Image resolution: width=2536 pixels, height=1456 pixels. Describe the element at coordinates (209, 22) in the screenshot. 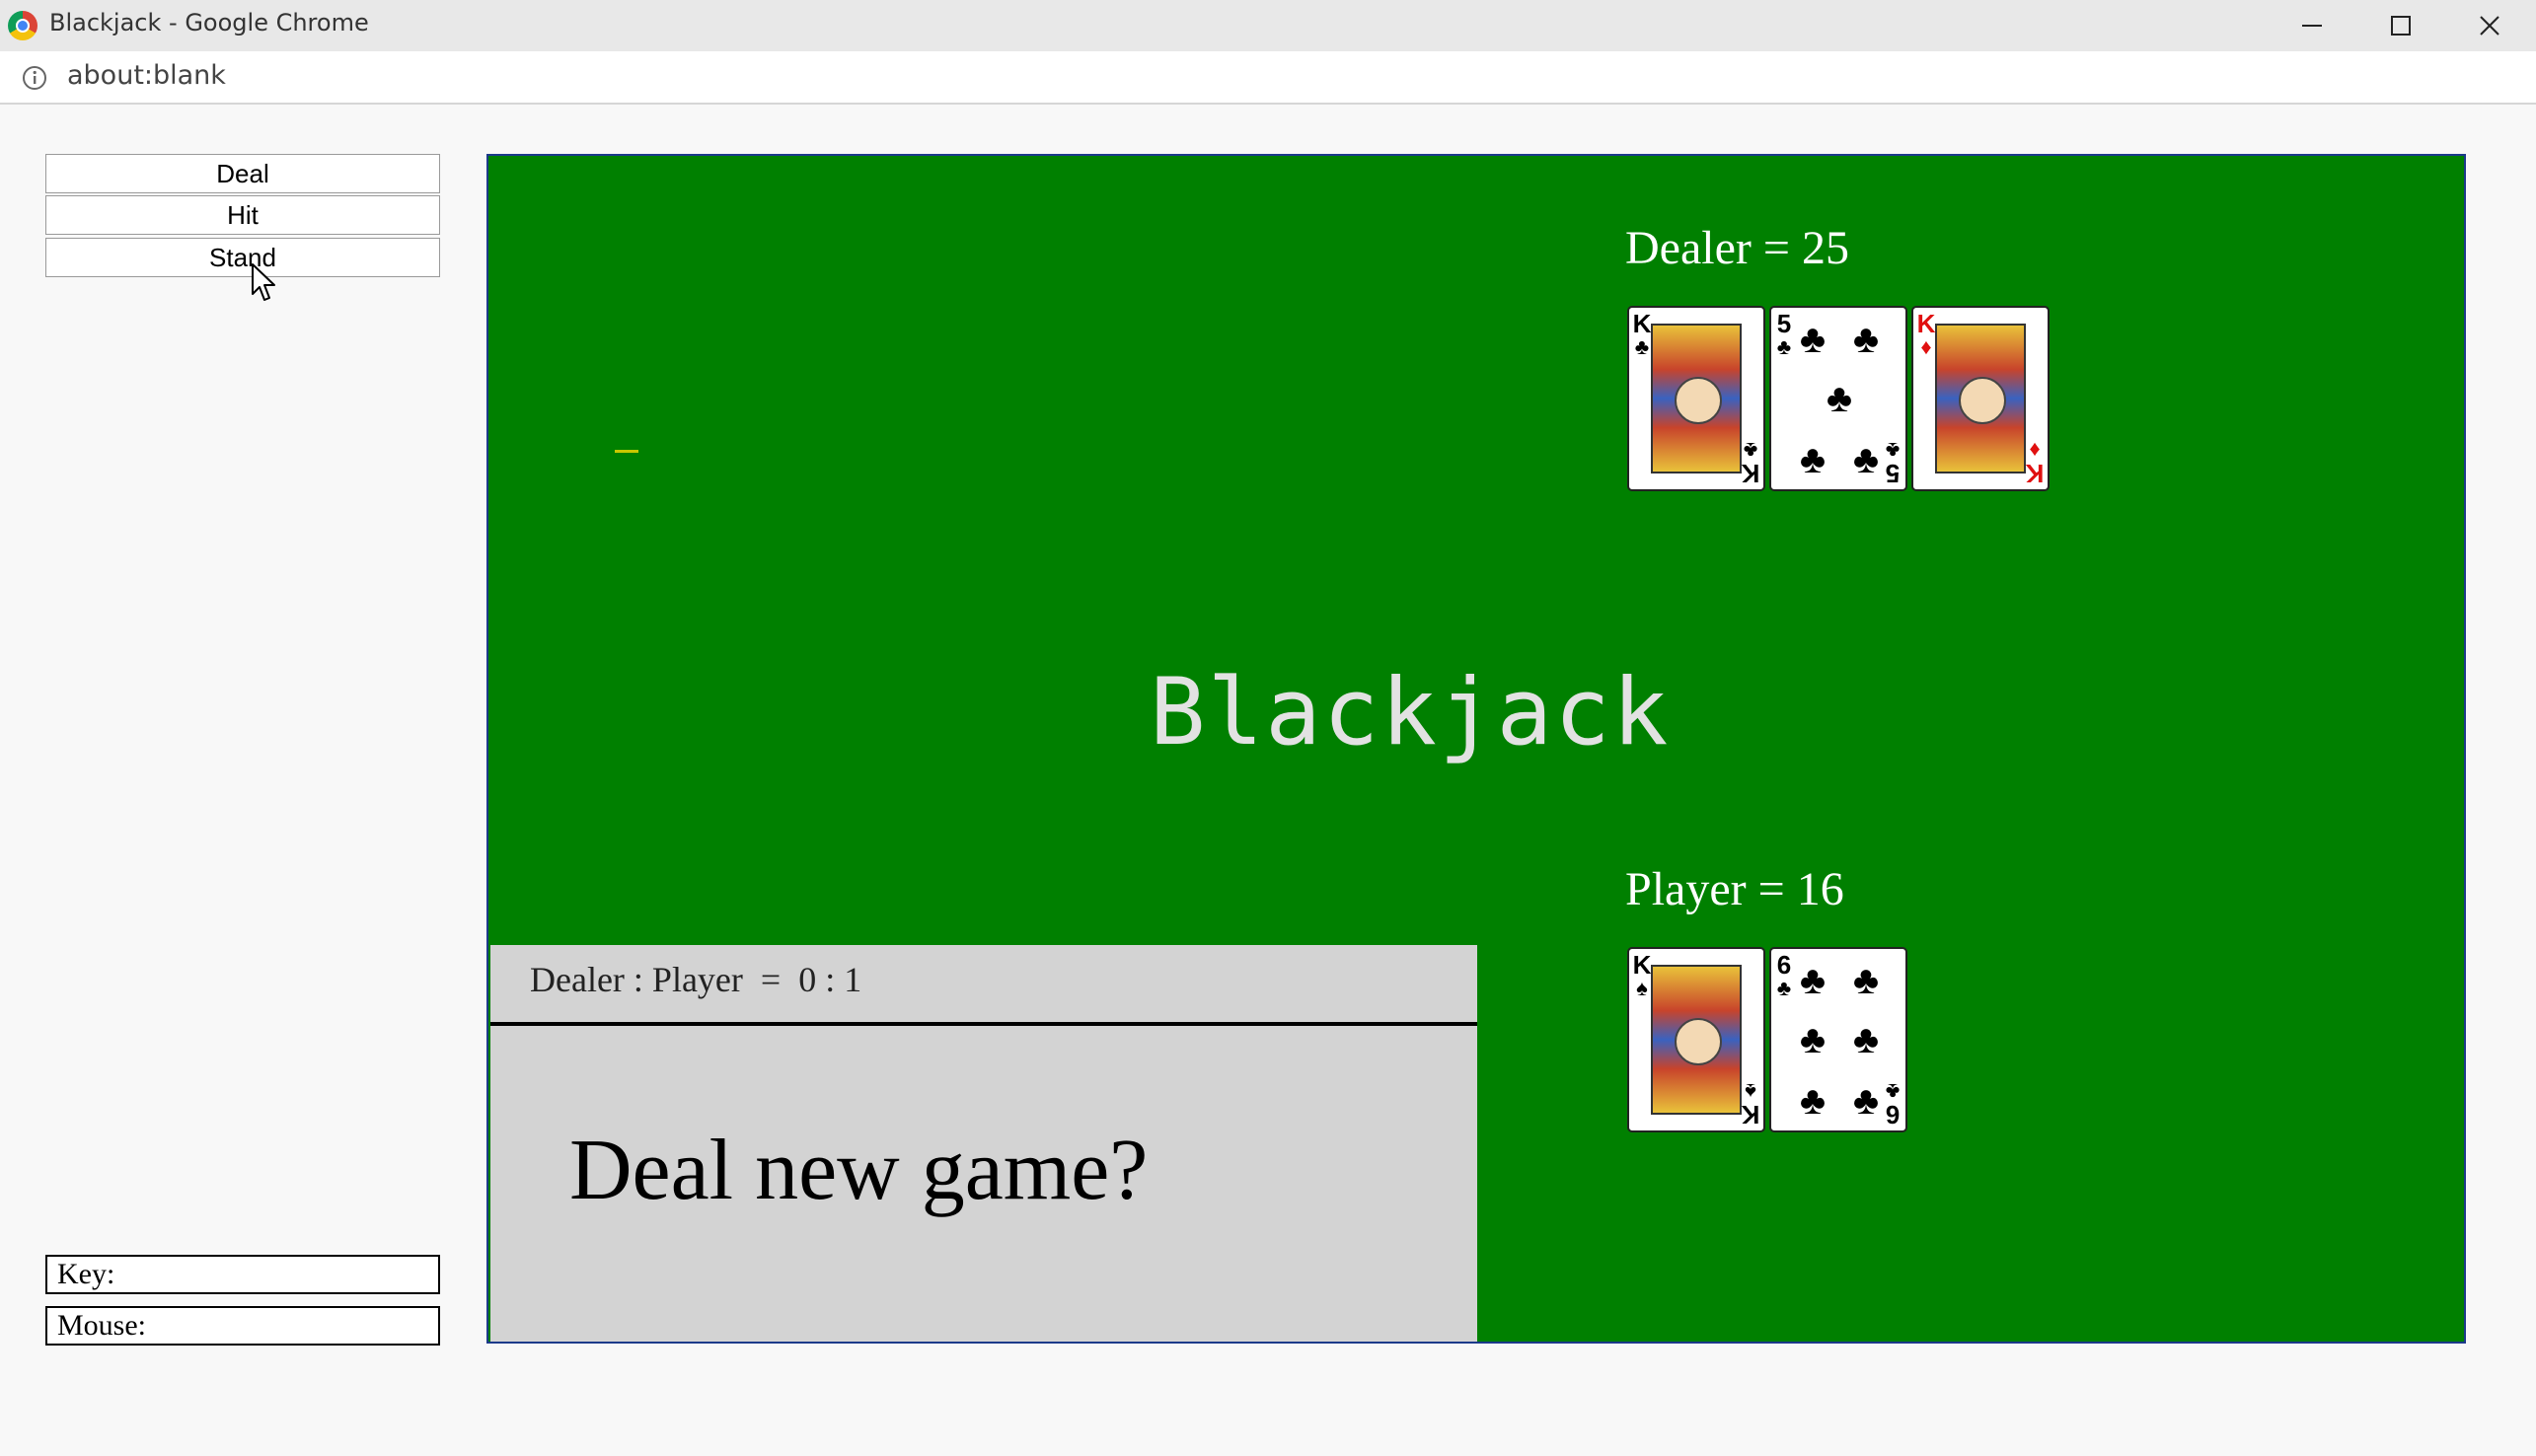

I see `window-title: Blackjack - Google Chrome` at that location.